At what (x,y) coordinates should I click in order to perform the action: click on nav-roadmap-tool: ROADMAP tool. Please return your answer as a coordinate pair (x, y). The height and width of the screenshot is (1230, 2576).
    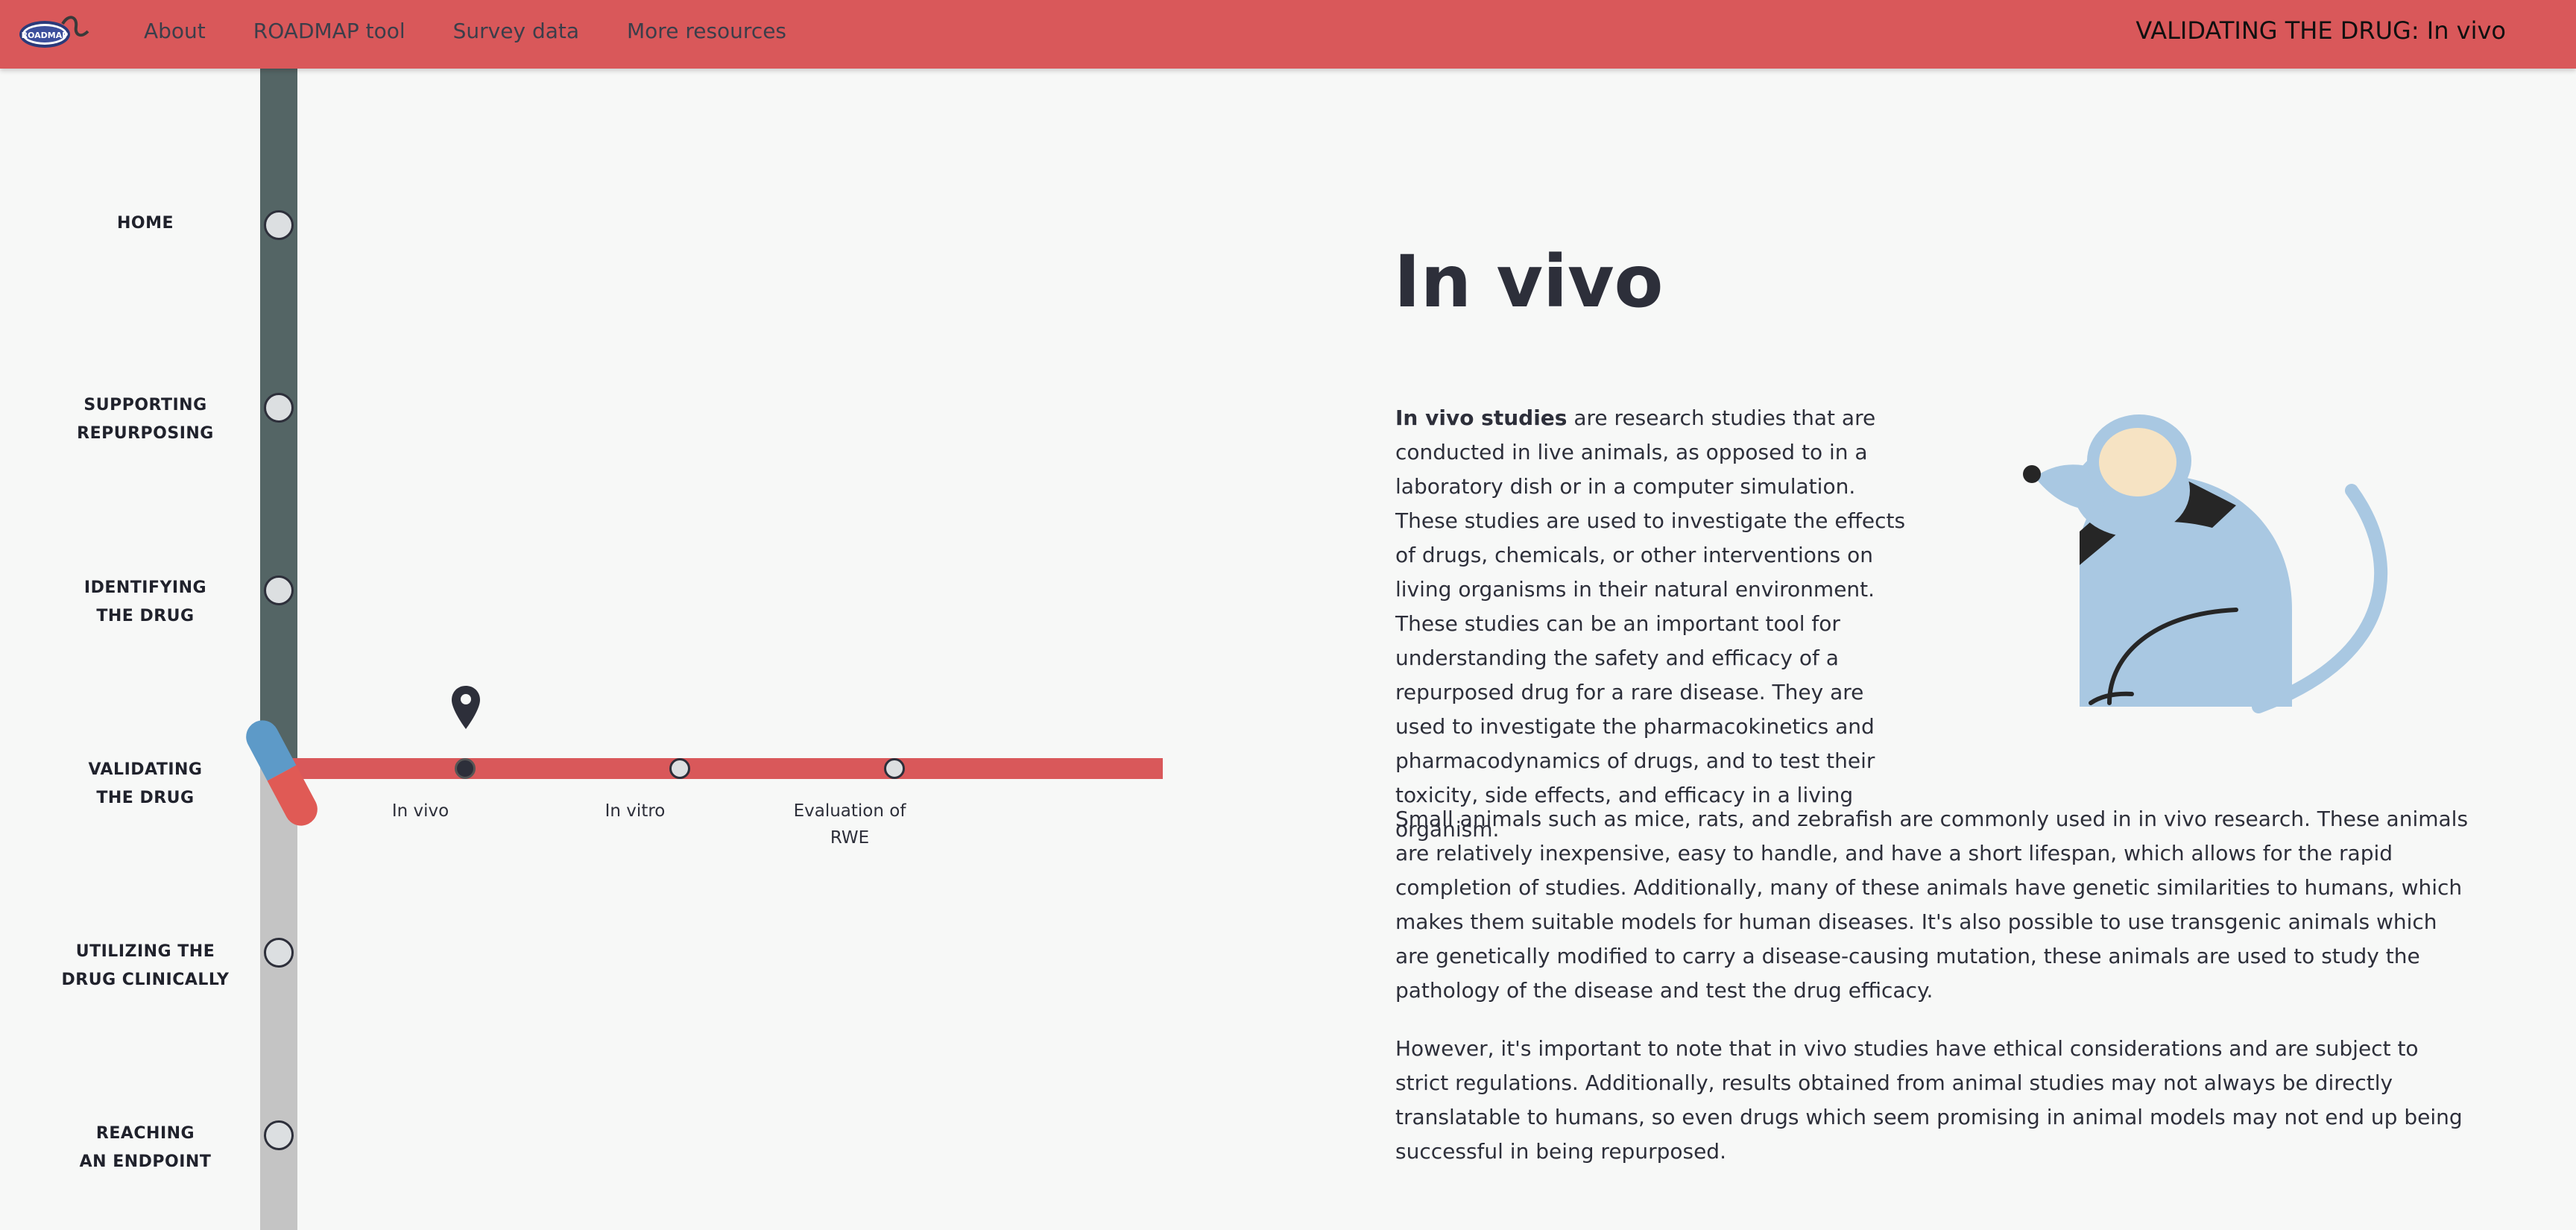
    Looking at the image, I should click on (329, 31).